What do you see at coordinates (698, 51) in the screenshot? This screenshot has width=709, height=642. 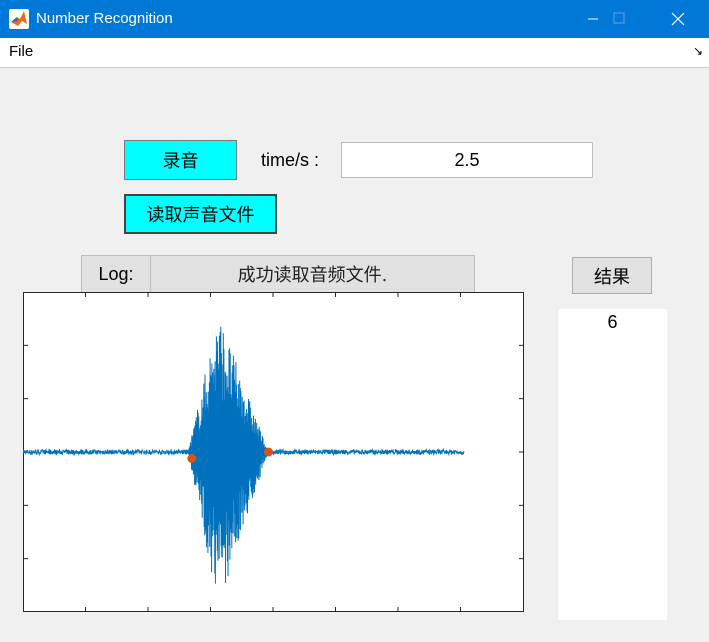 I see `toolbar-toggle-icon: ↘` at bounding box center [698, 51].